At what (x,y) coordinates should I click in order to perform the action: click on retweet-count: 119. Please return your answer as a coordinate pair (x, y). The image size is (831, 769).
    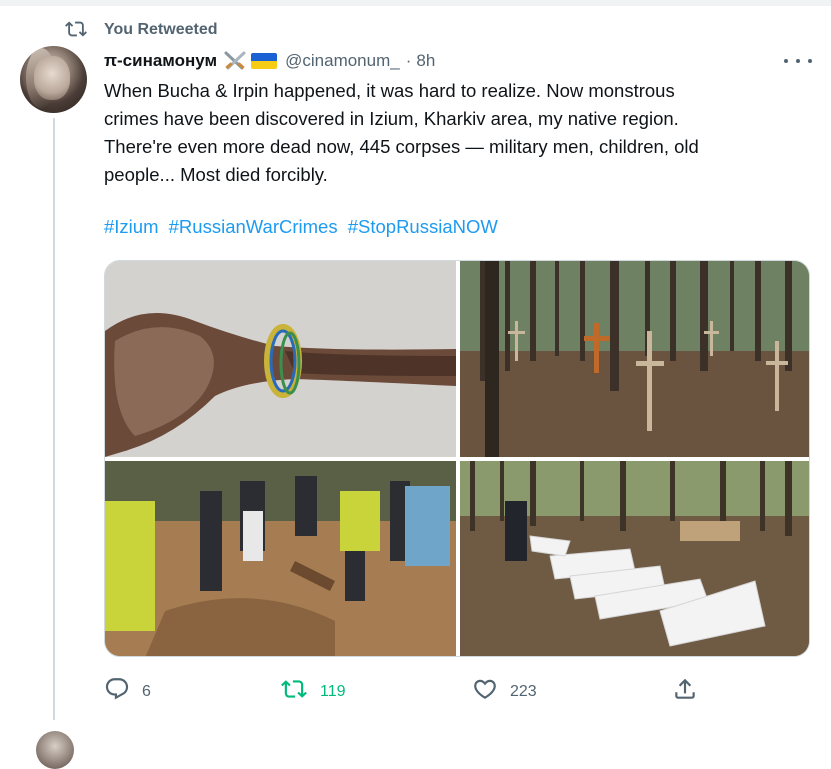
    Looking at the image, I should click on (333, 691).